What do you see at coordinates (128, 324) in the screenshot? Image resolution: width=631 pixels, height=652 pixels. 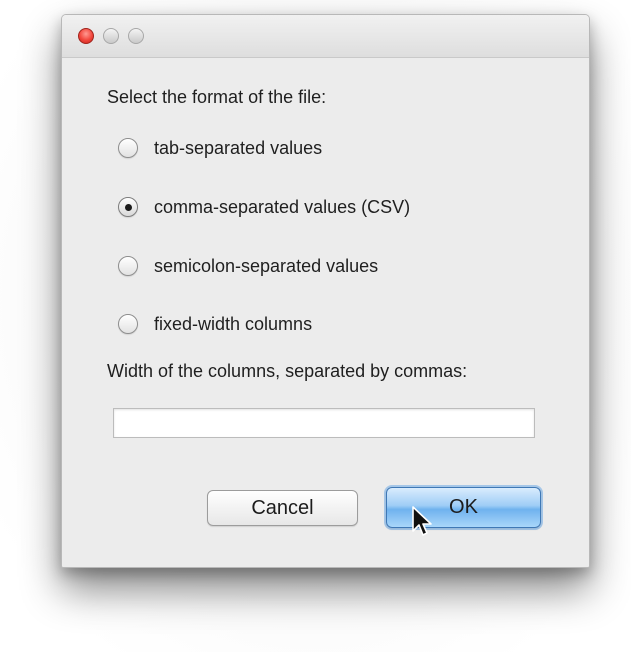 I see `radio-fixed-width` at bounding box center [128, 324].